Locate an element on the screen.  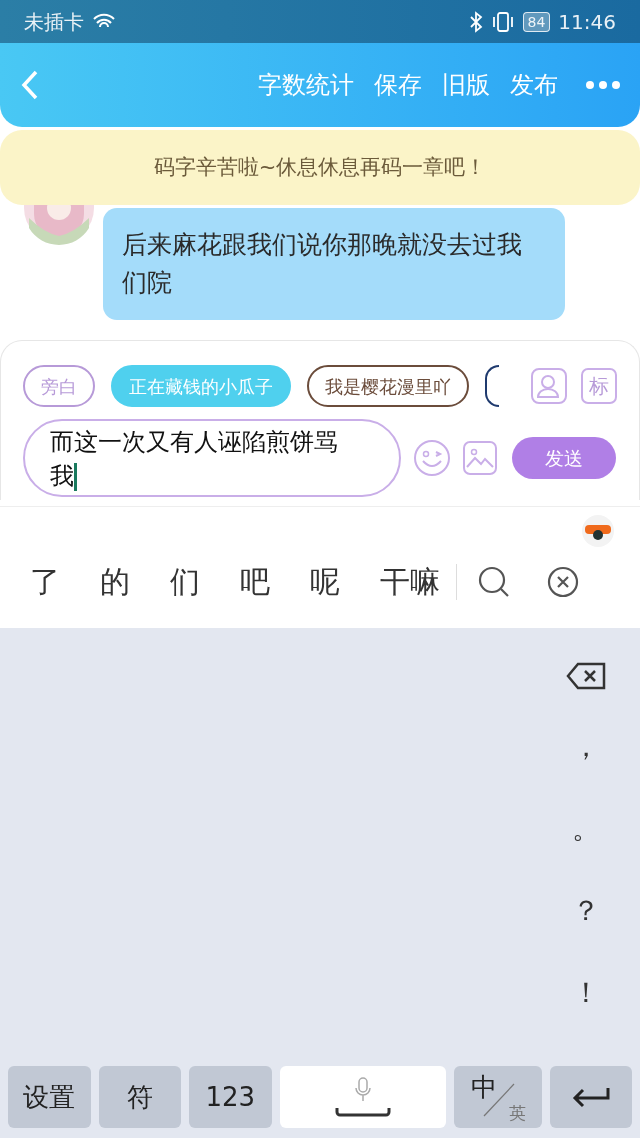
bluetooth-icon is located at coordinates (475, 21).